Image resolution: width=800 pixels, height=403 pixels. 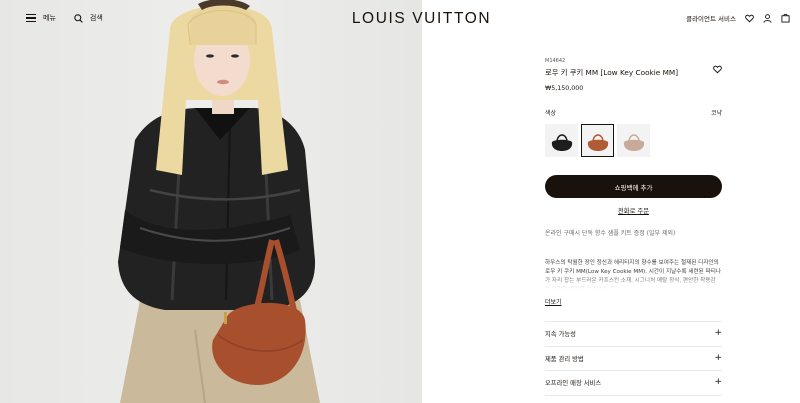 What do you see at coordinates (564, 359) in the screenshot?
I see `accordion-label: 제품 관리 방법` at bounding box center [564, 359].